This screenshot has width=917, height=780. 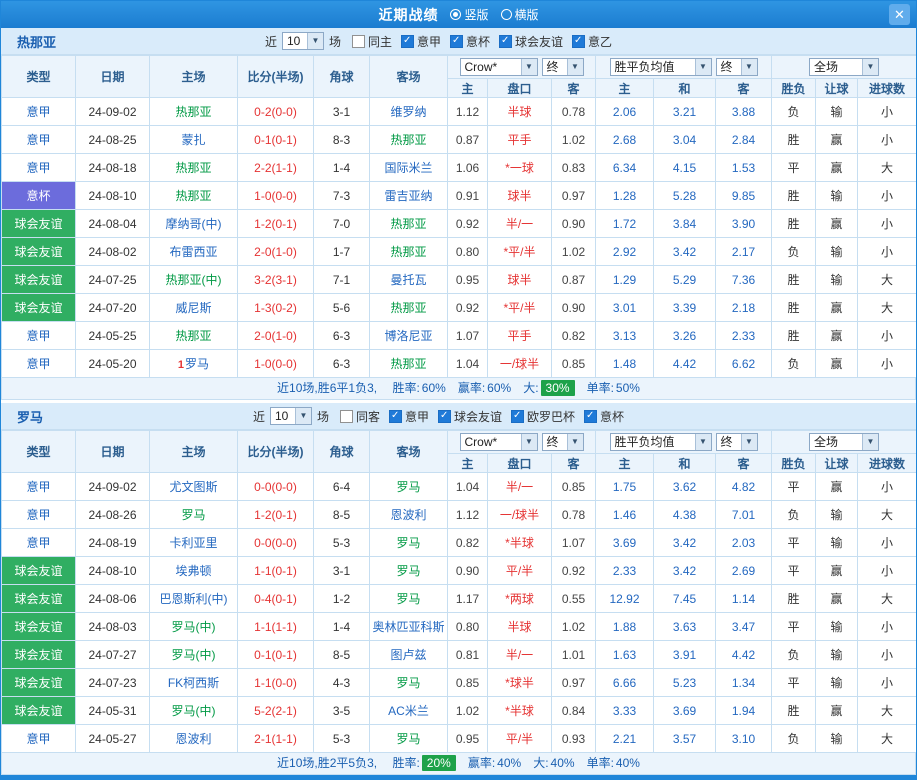 I want to click on layout-horizontal-radio: 横版, so click(x=519, y=14).